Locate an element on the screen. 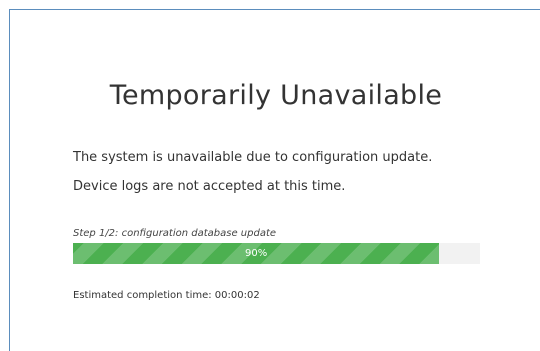 Image resolution: width=540 pixels, height=351 pixels. estimated-completion-time: Estimated completion time: 00:00:02 is located at coordinates (166, 295).